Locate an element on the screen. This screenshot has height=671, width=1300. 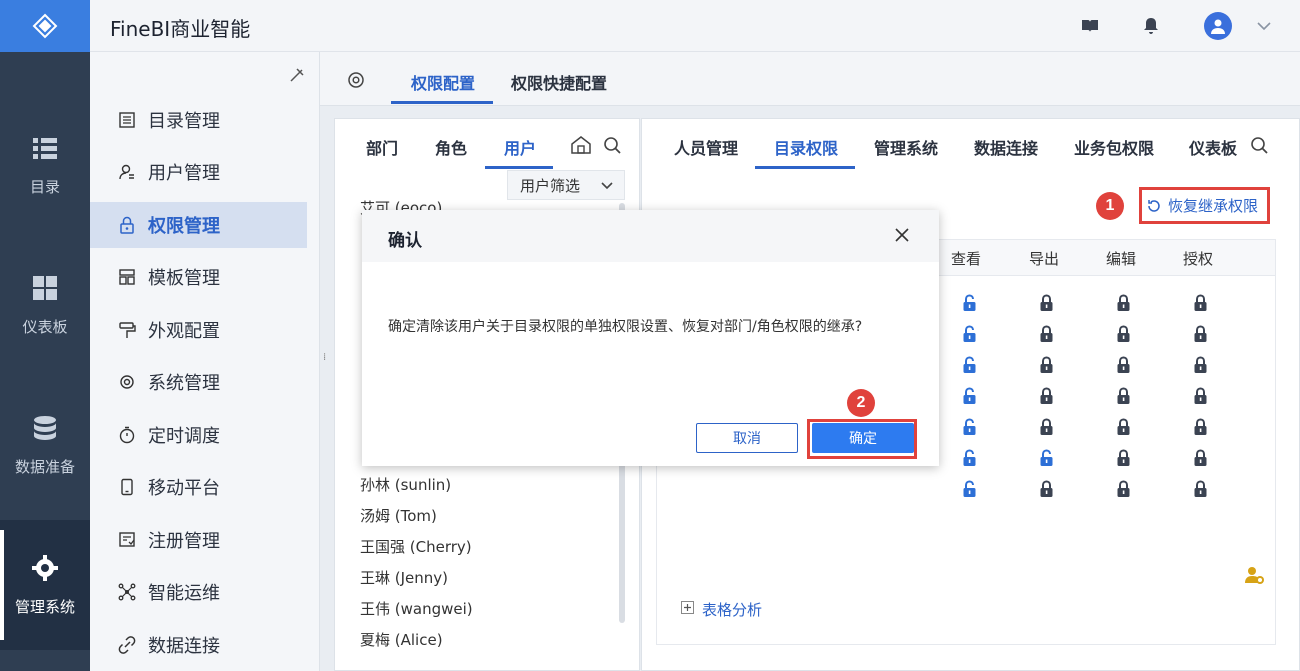
highlight-box-confirm is located at coordinates (862, 439).